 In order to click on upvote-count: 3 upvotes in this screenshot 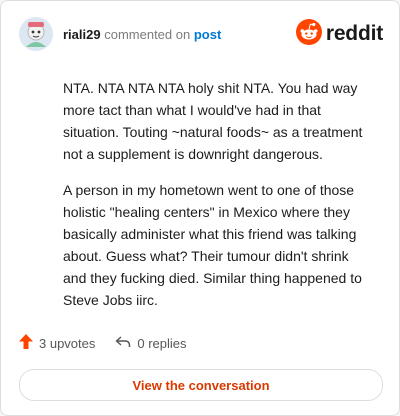, I will do `click(67, 343)`.